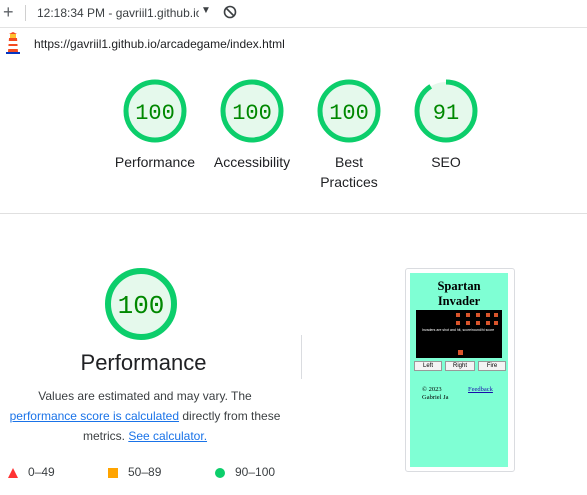 The width and height of the screenshot is (587, 495). I want to click on gauge-label: Accessibility, so click(252, 162).